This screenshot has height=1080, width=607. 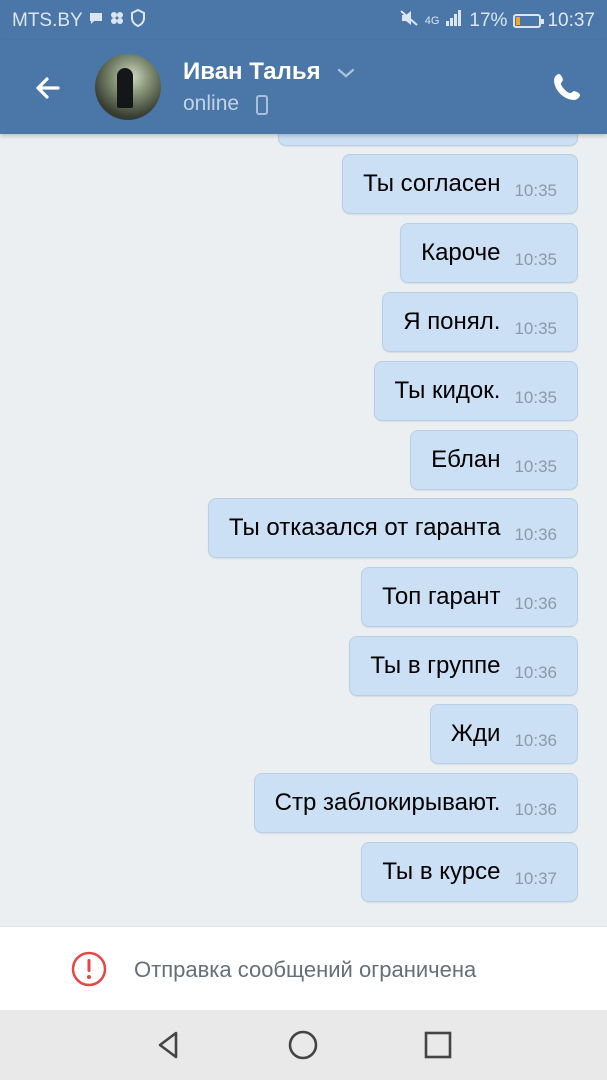 I want to click on message-bubble: Ты согласен 10:35, so click(x=460, y=184).